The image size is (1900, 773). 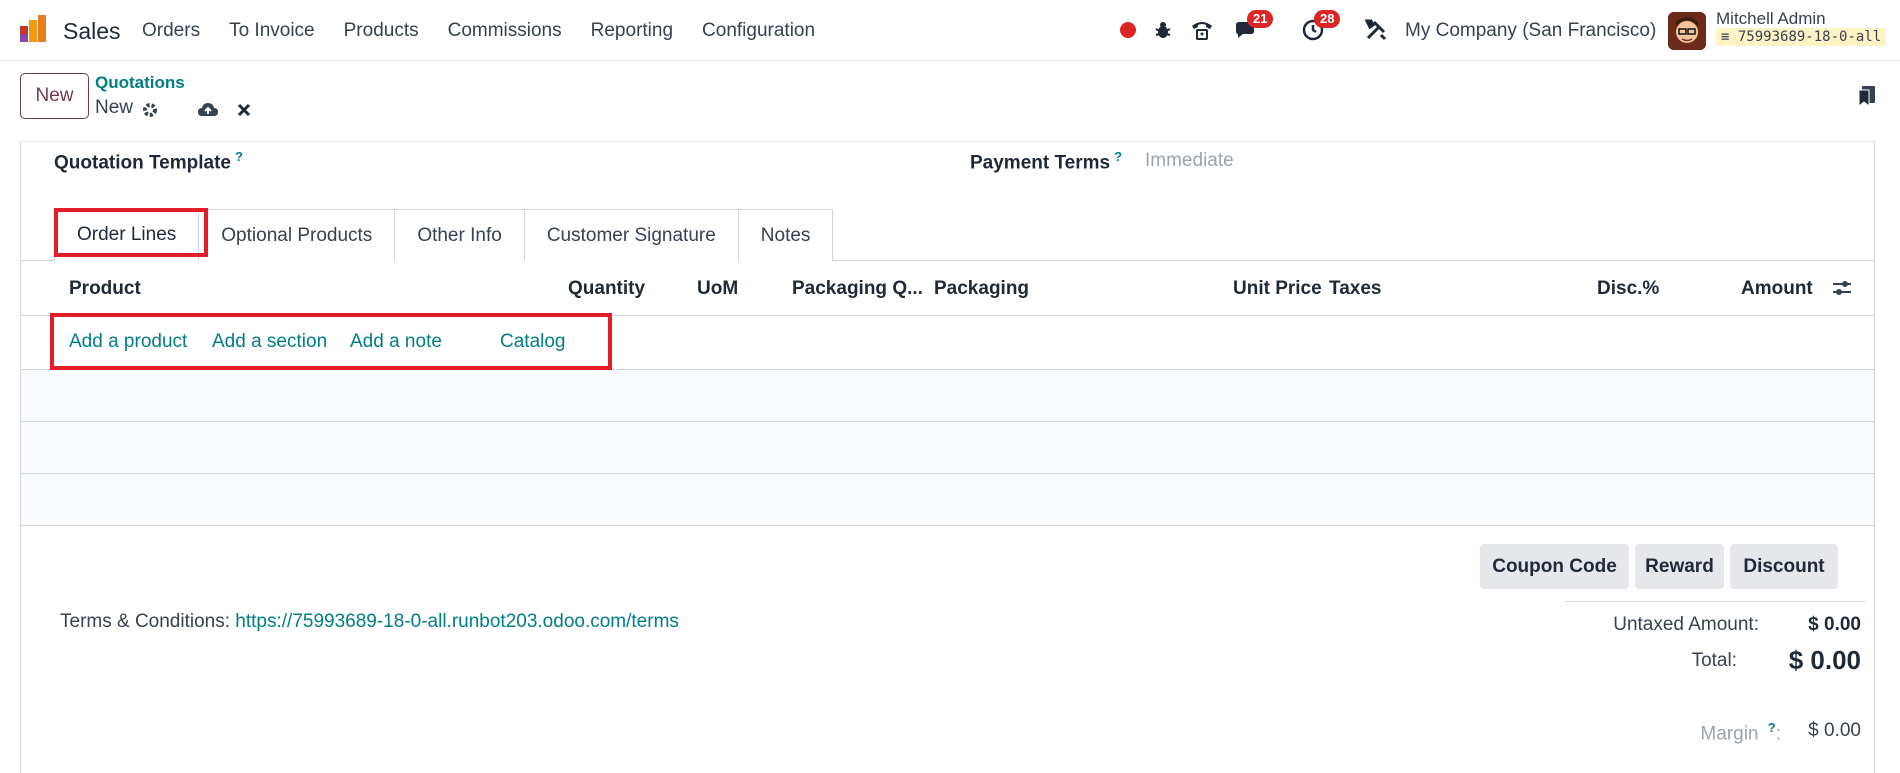 I want to click on total-value: $ 0.00, so click(x=1824, y=660).